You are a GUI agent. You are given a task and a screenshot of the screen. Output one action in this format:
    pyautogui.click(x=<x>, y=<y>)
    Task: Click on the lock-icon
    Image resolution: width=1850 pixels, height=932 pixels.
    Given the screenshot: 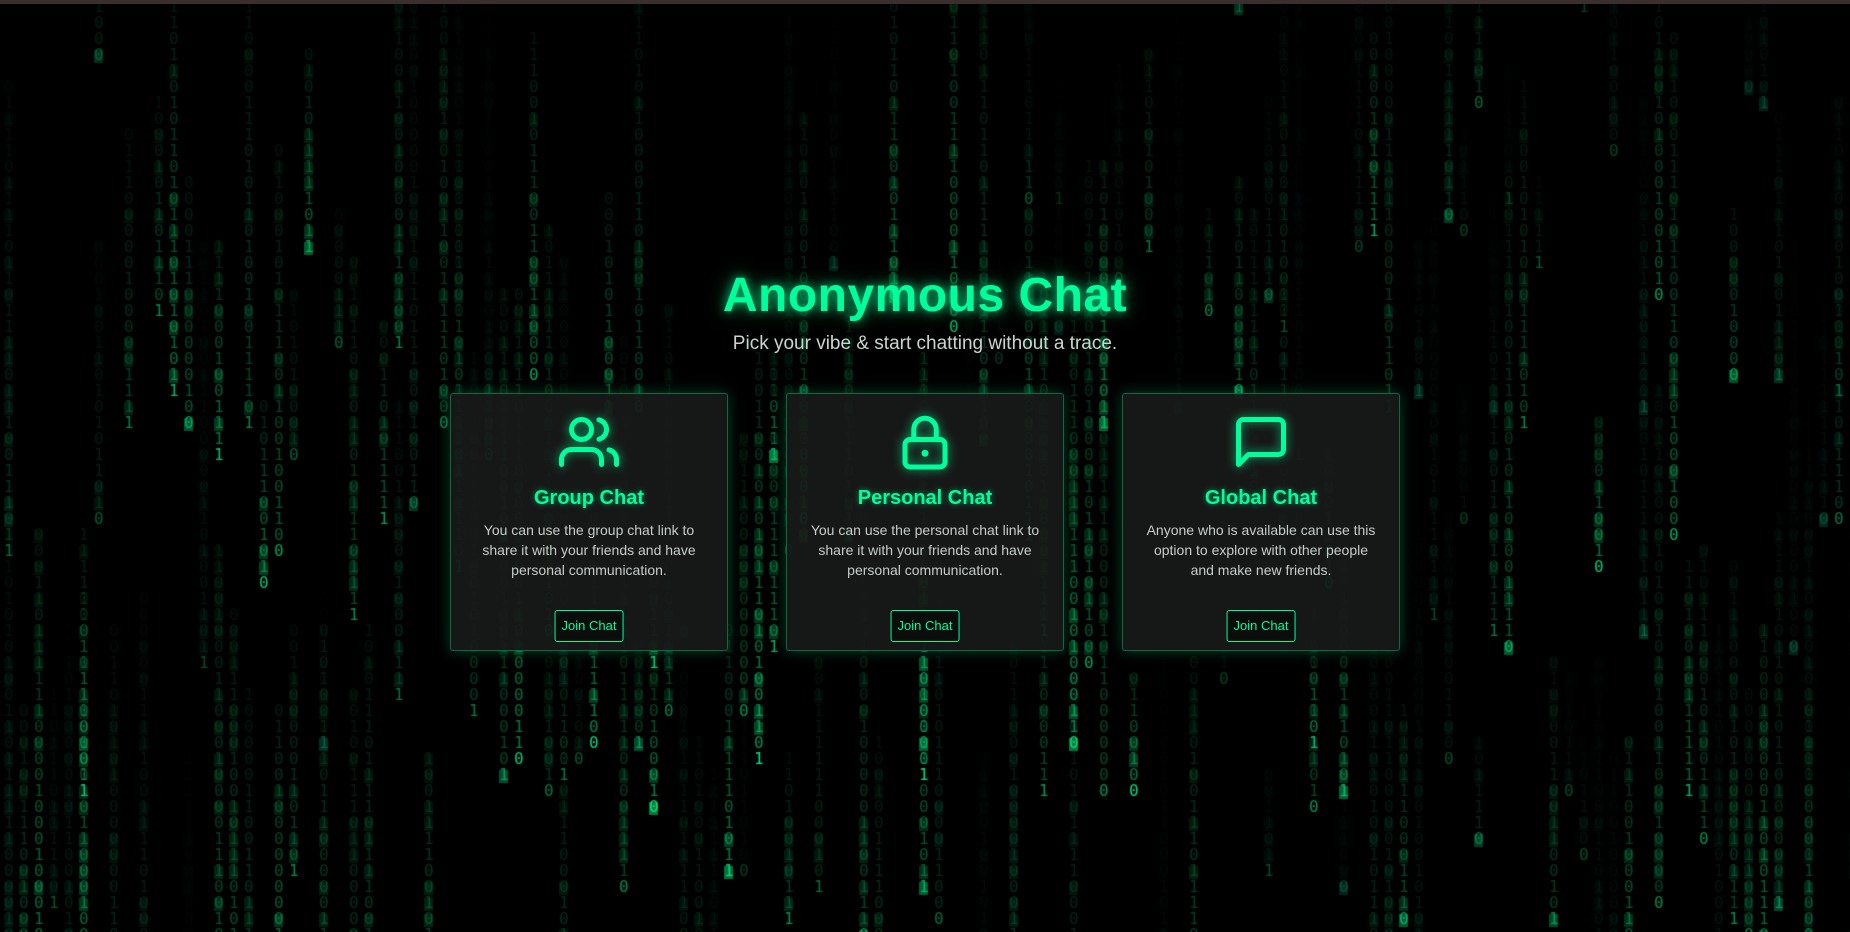 What is the action you would take?
    pyautogui.click(x=925, y=442)
    